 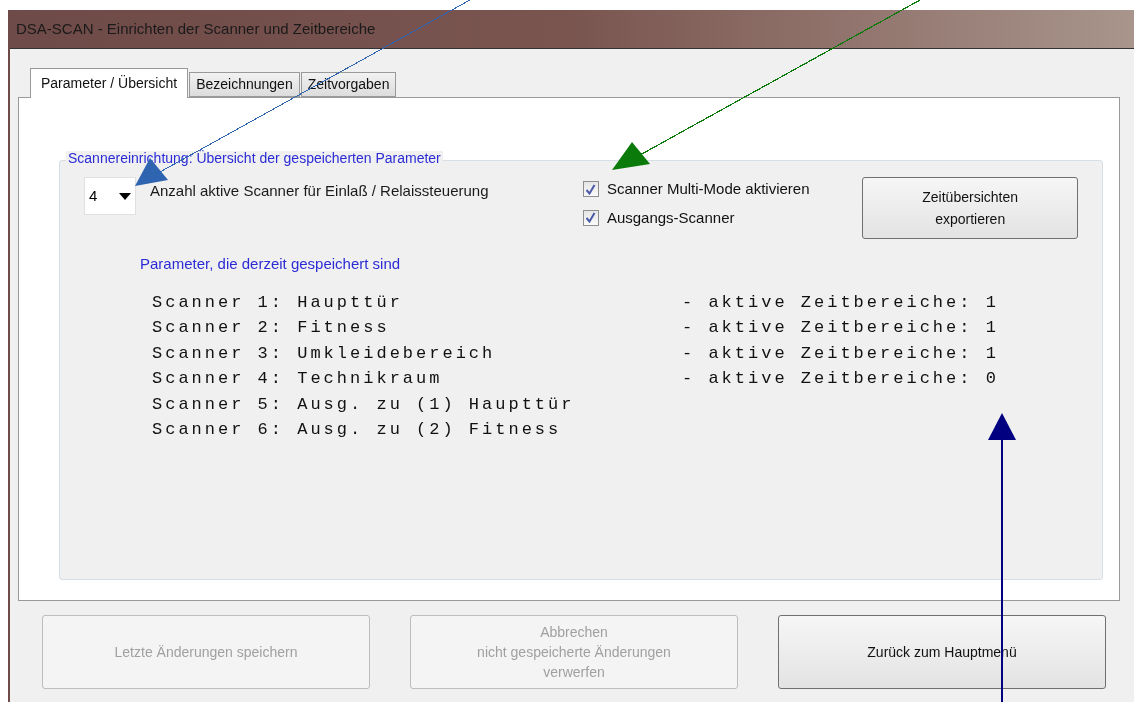 I want to click on scanner-count-dropdown: 4, so click(x=110, y=196).